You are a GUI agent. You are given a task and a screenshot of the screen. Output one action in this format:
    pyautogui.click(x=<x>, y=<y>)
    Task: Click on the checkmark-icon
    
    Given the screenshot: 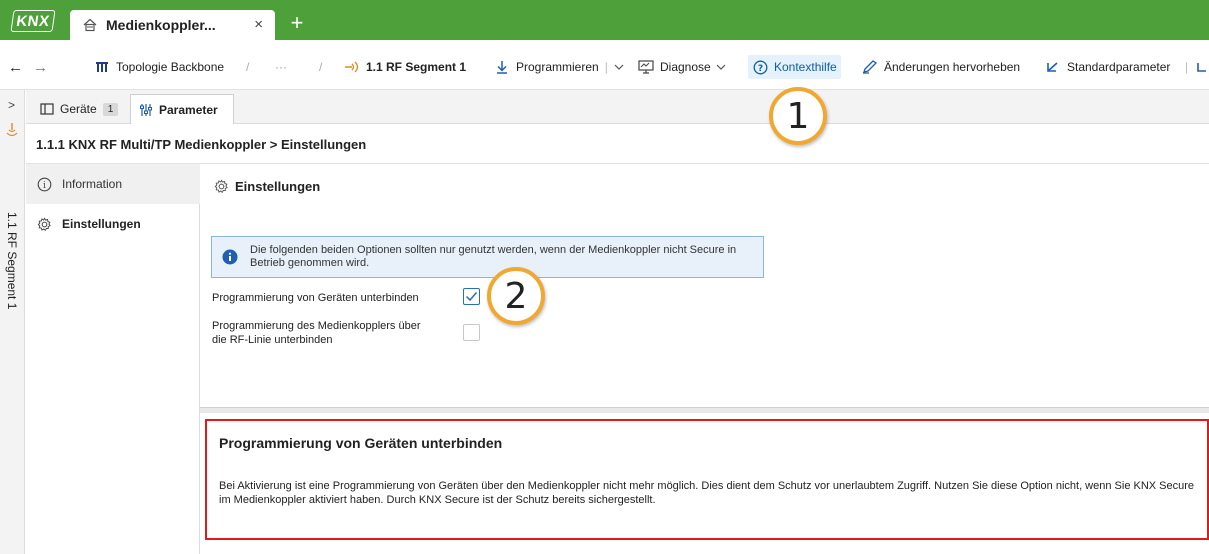 What is the action you would take?
    pyautogui.click(x=471, y=297)
    